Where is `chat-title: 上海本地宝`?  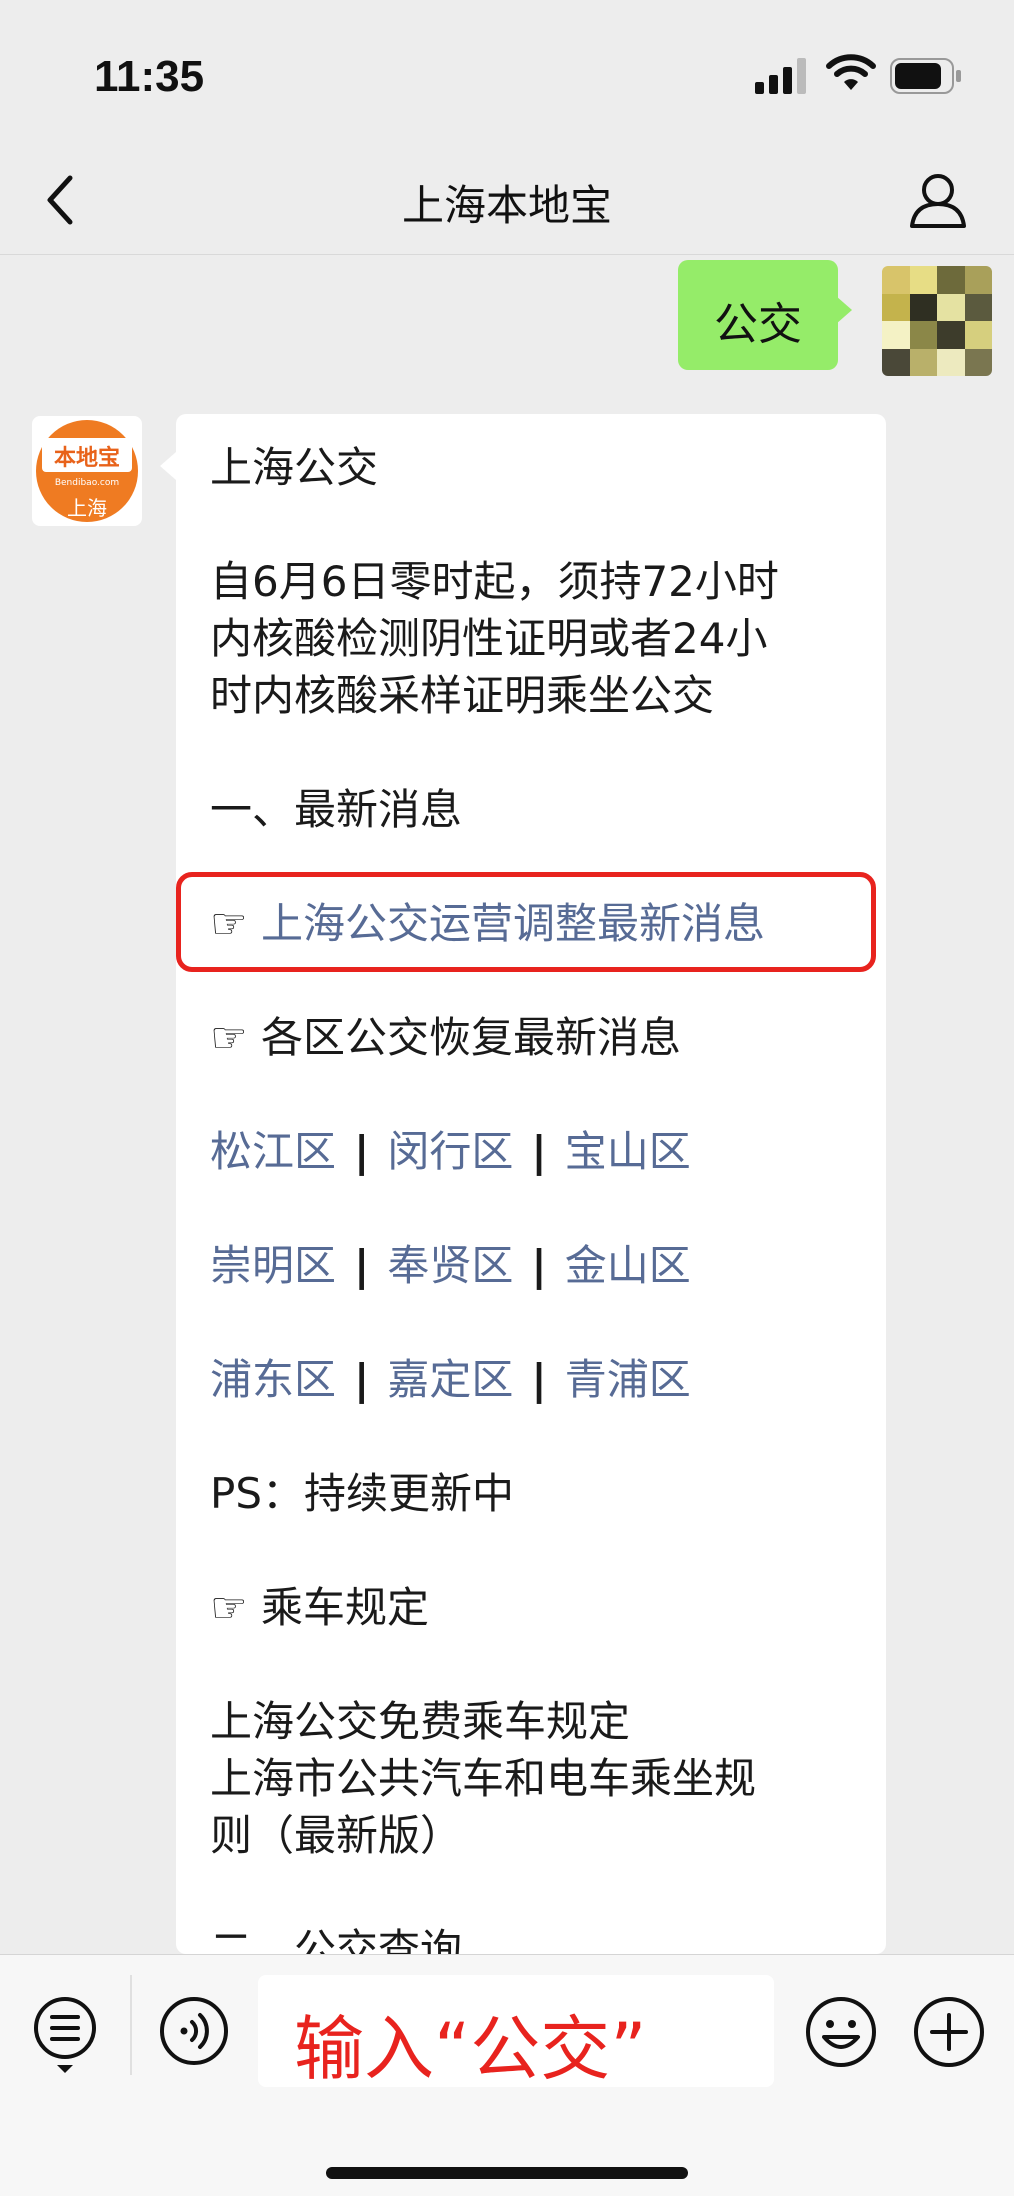
chat-title: 上海本地宝 is located at coordinates (506, 205).